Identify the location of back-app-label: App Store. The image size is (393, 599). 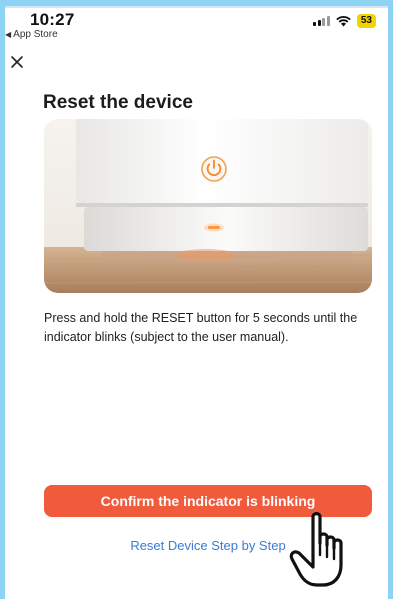
(35, 34).